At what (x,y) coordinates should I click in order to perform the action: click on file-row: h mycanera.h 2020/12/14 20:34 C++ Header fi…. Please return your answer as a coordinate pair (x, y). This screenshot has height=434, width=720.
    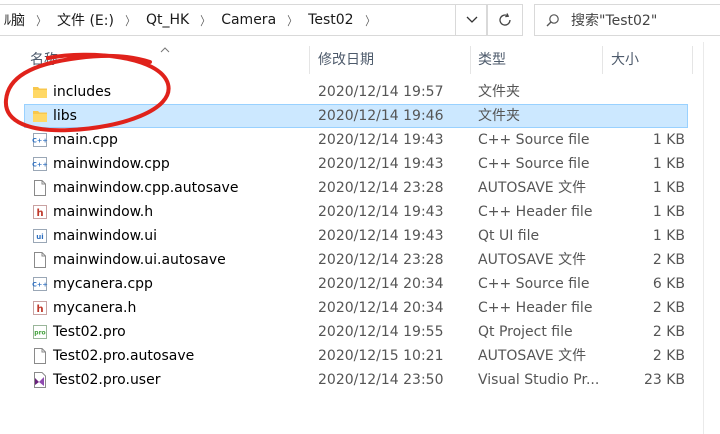
    Looking at the image, I should click on (360, 308).